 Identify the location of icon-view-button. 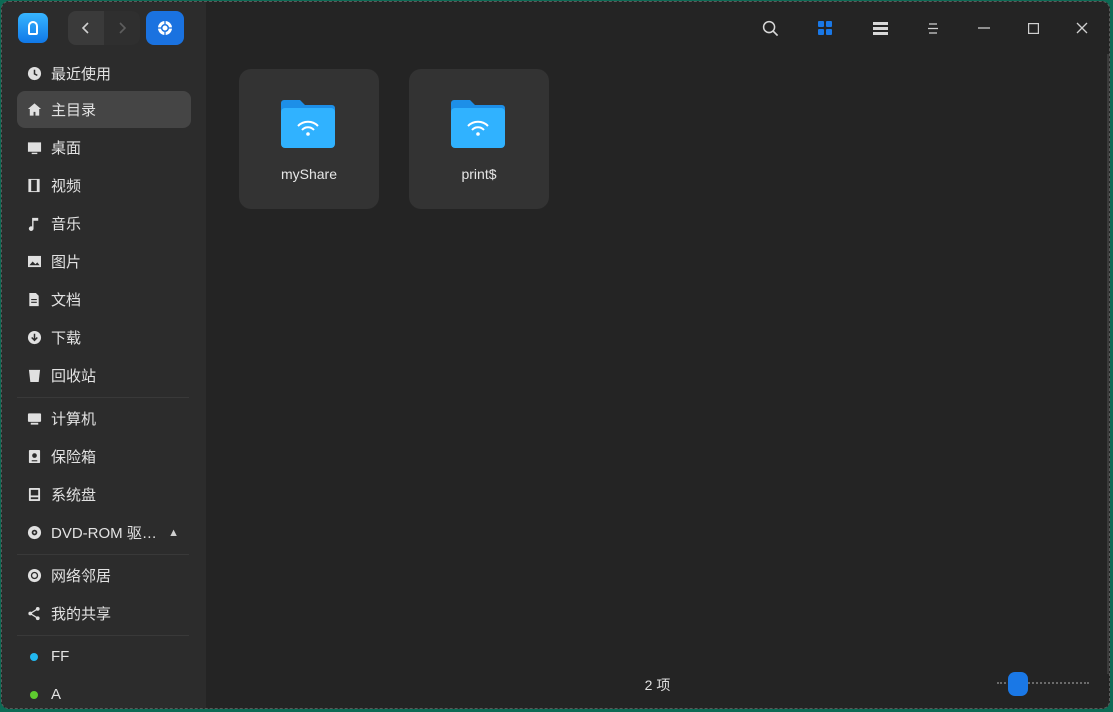
(825, 28).